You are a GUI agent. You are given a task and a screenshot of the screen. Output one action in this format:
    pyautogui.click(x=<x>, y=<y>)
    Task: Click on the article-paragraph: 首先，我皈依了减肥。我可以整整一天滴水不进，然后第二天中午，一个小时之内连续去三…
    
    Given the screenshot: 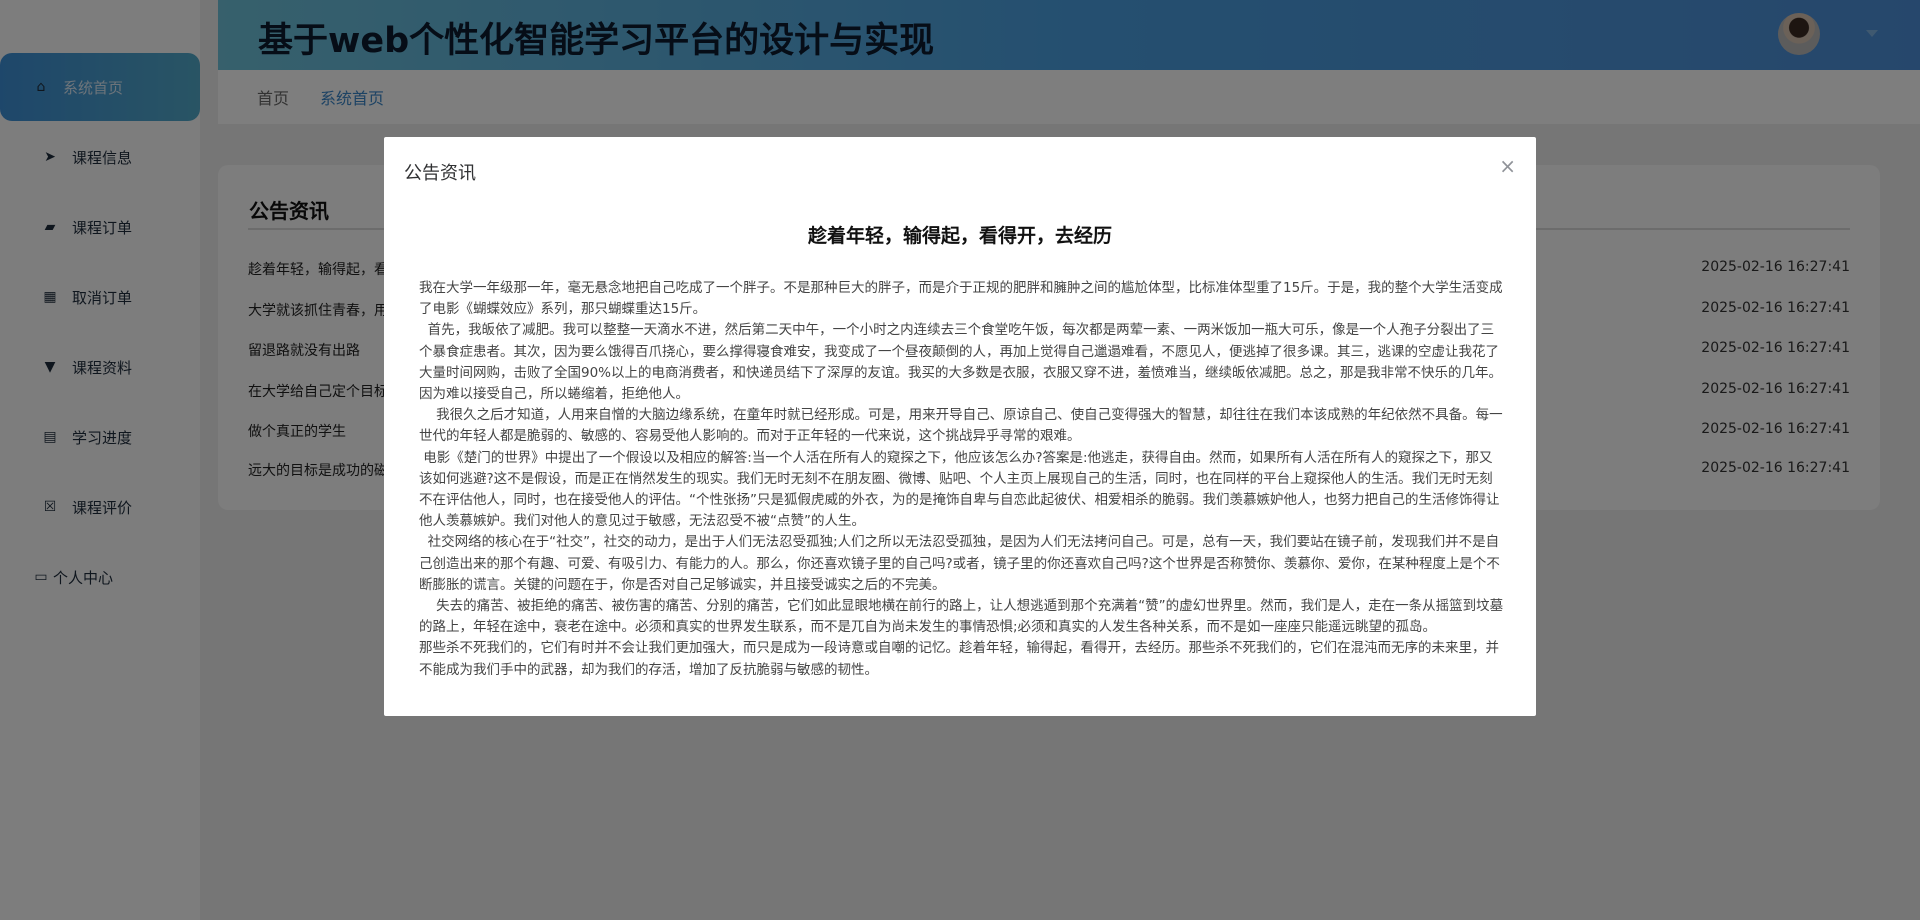 What is the action you would take?
    pyautogui.click(x=961, y=362)
    